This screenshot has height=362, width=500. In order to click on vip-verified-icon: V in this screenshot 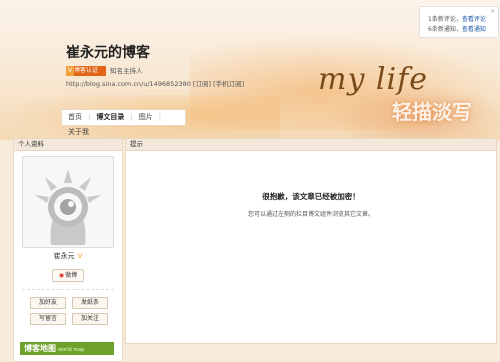, I will do `click(80, 256)`.